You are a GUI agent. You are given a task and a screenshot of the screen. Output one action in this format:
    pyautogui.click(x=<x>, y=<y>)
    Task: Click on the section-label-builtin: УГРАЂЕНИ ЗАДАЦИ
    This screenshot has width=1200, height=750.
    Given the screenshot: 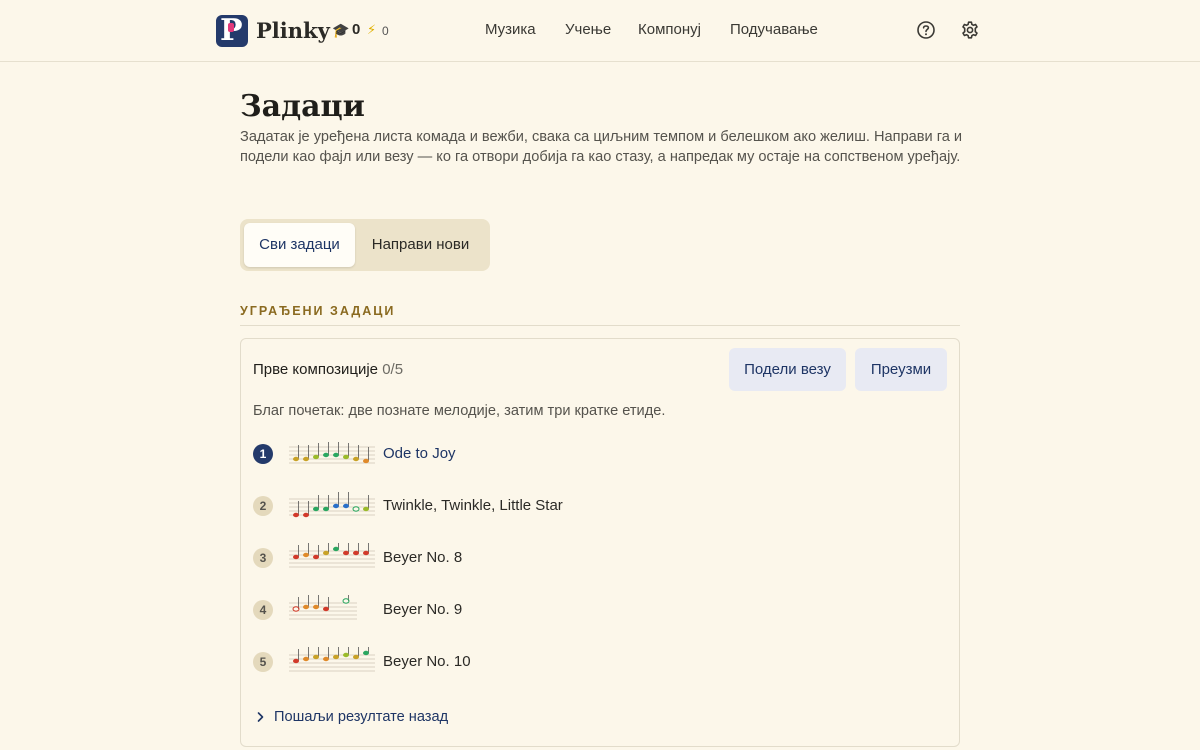 What is the action you would take?
    pyautogui.click(x=318, y=311)
    